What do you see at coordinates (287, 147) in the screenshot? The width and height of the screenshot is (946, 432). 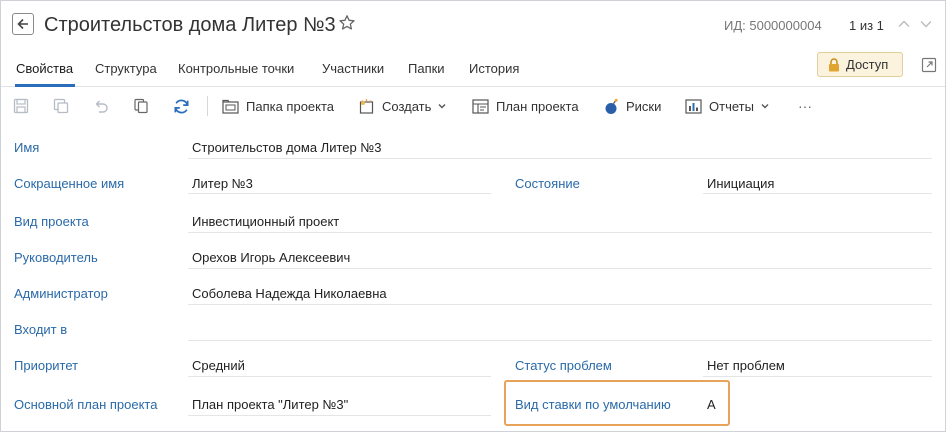 I see `field-value-name: Строительстов дома Литер №3` at bounding box center [287, 147].